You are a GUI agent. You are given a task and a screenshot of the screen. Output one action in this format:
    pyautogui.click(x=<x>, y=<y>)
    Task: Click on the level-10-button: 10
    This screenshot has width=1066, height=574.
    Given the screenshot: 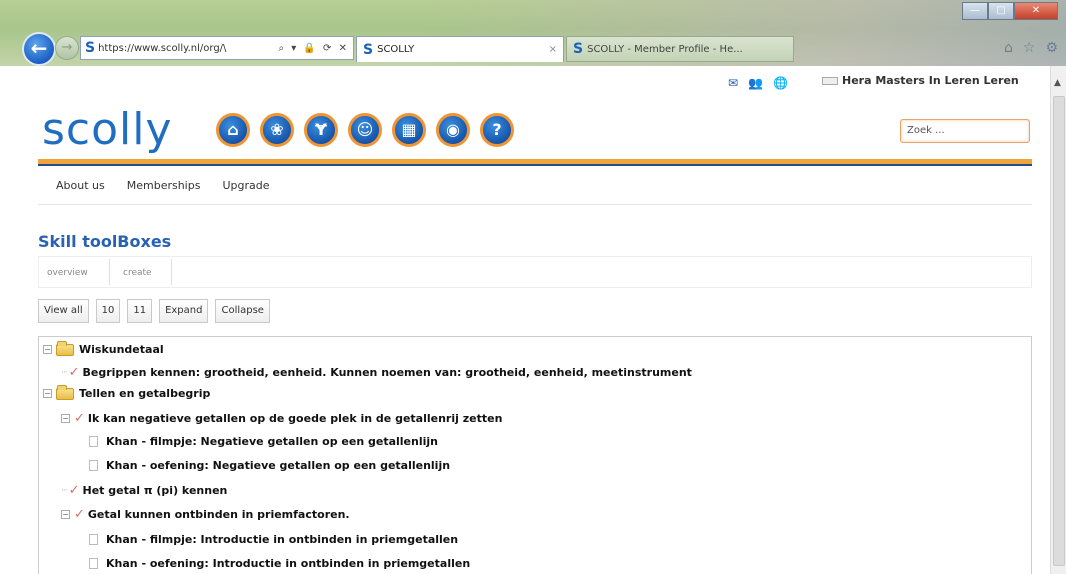 What is the action you would take?
    pyautogui.click(x=108, y=311)
    